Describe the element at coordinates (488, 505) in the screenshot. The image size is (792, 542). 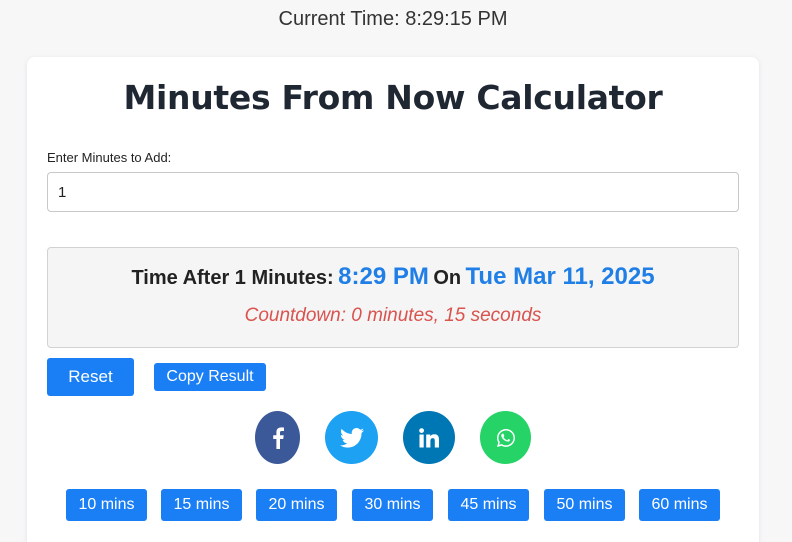
I see `preset-45-mins-button: 45 mins` at that location.